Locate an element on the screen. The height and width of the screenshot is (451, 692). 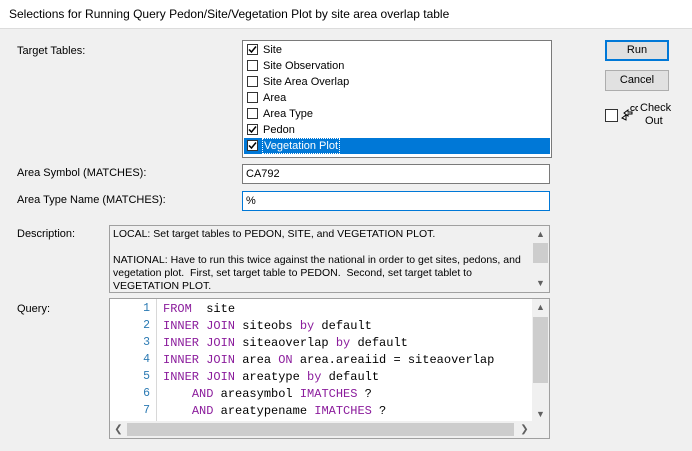
target-table-label: Area is located at coordinates (275, 98).